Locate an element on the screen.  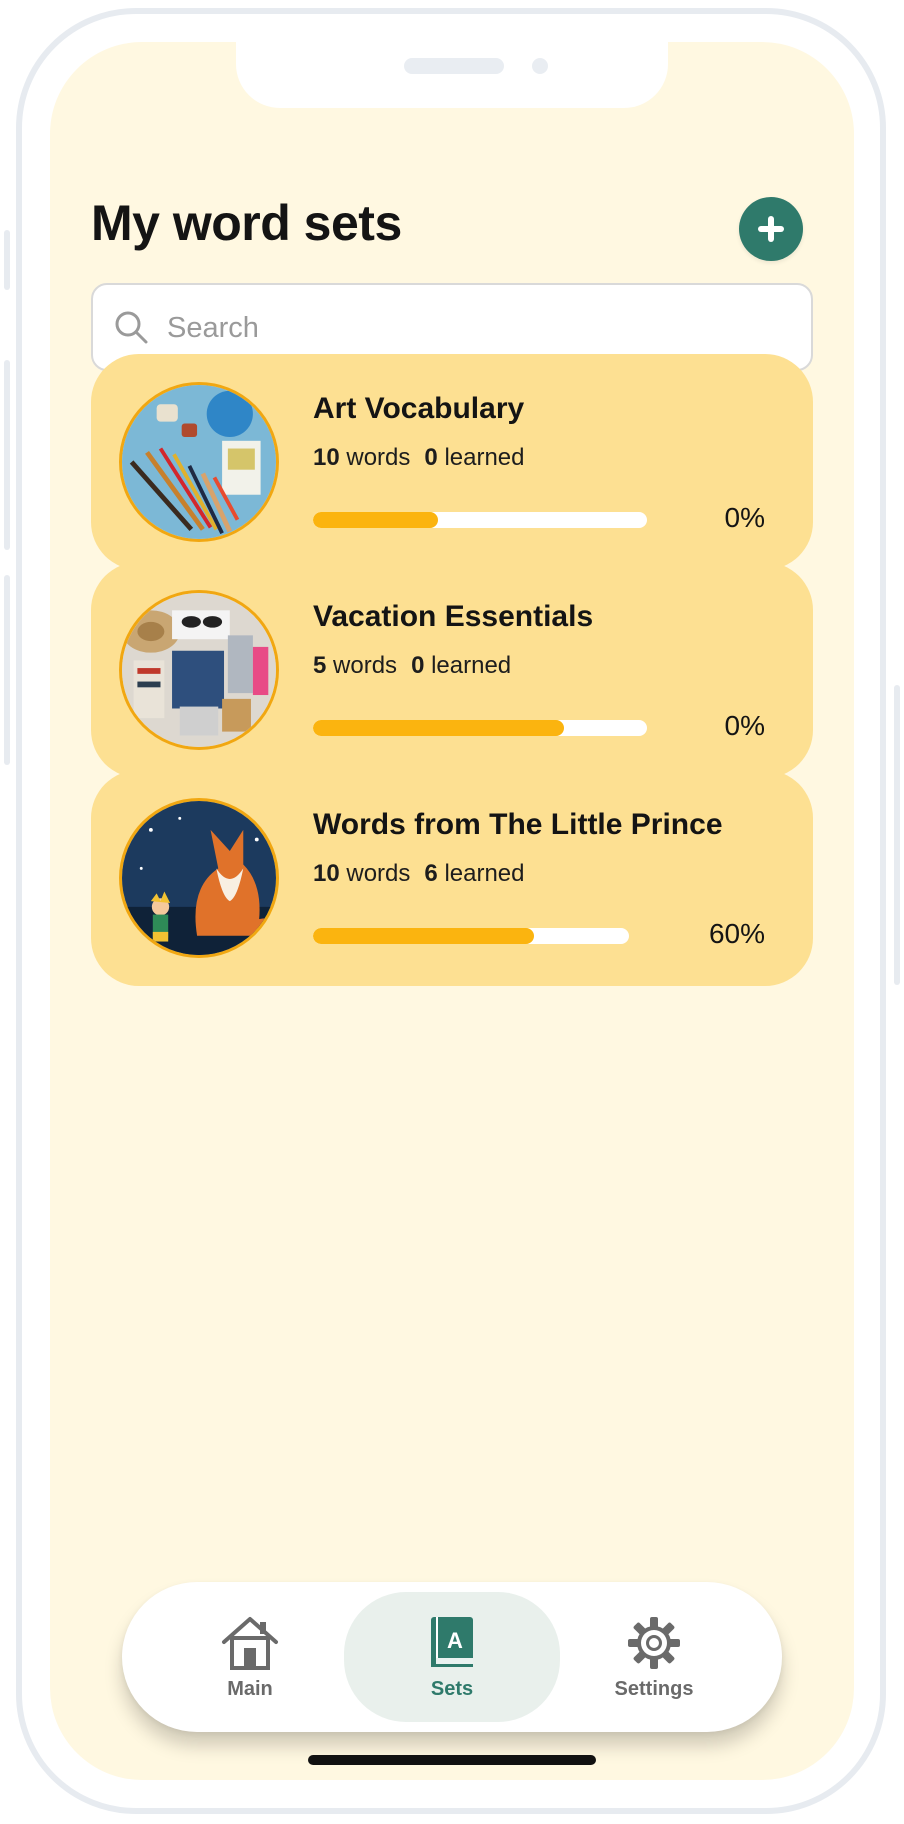
vacation-luggage-image is located at coordinates (199, 670).